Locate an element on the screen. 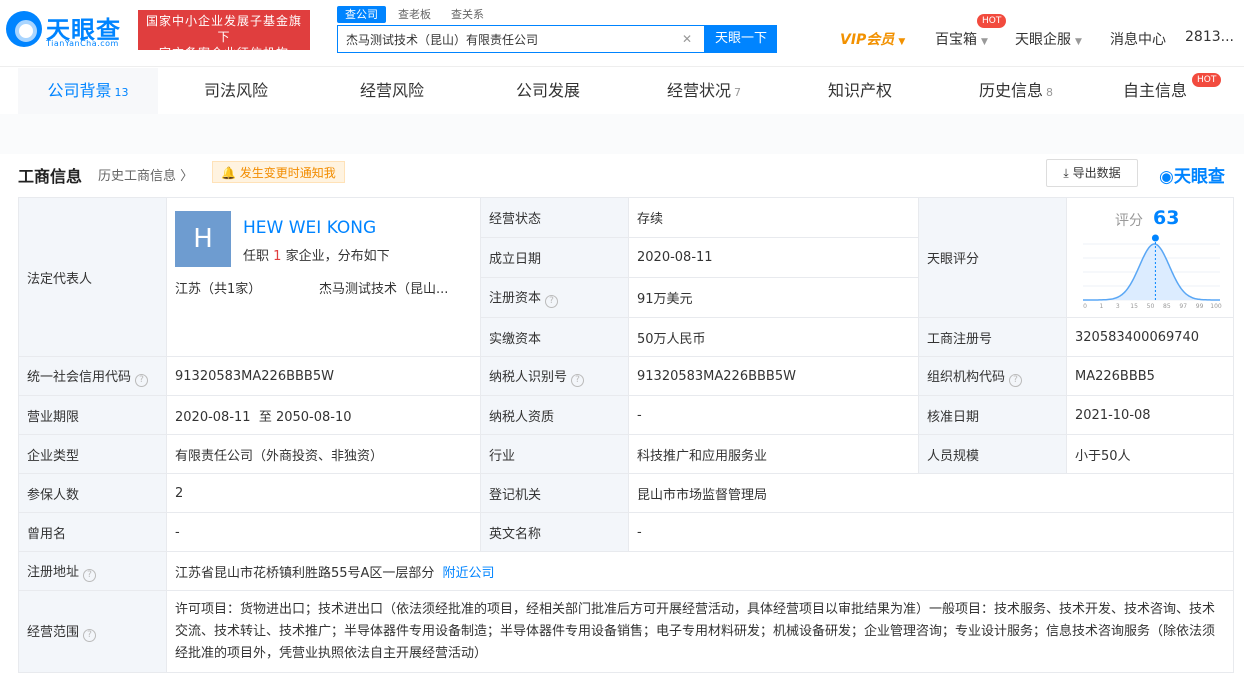 This screenshot has width=1244, height=678. reg-number-value: 320583400069740 is located at coordinates (1150, 337).